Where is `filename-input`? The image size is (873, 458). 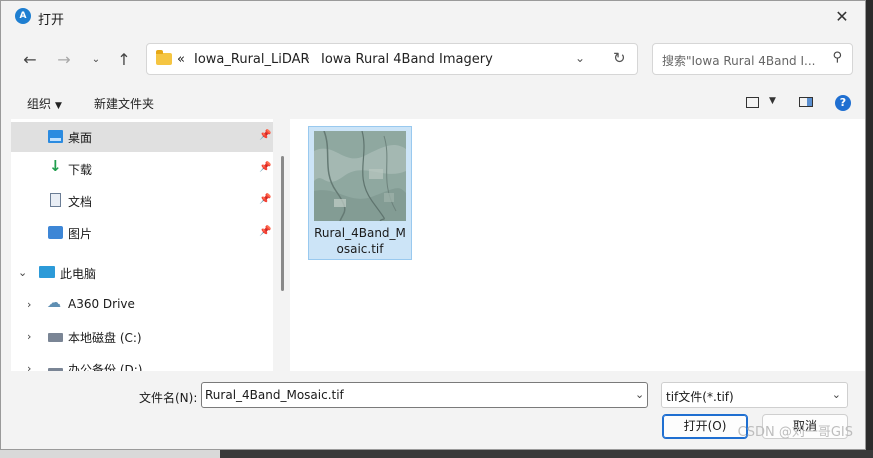 filename-input is located at coordinates (424, 395).